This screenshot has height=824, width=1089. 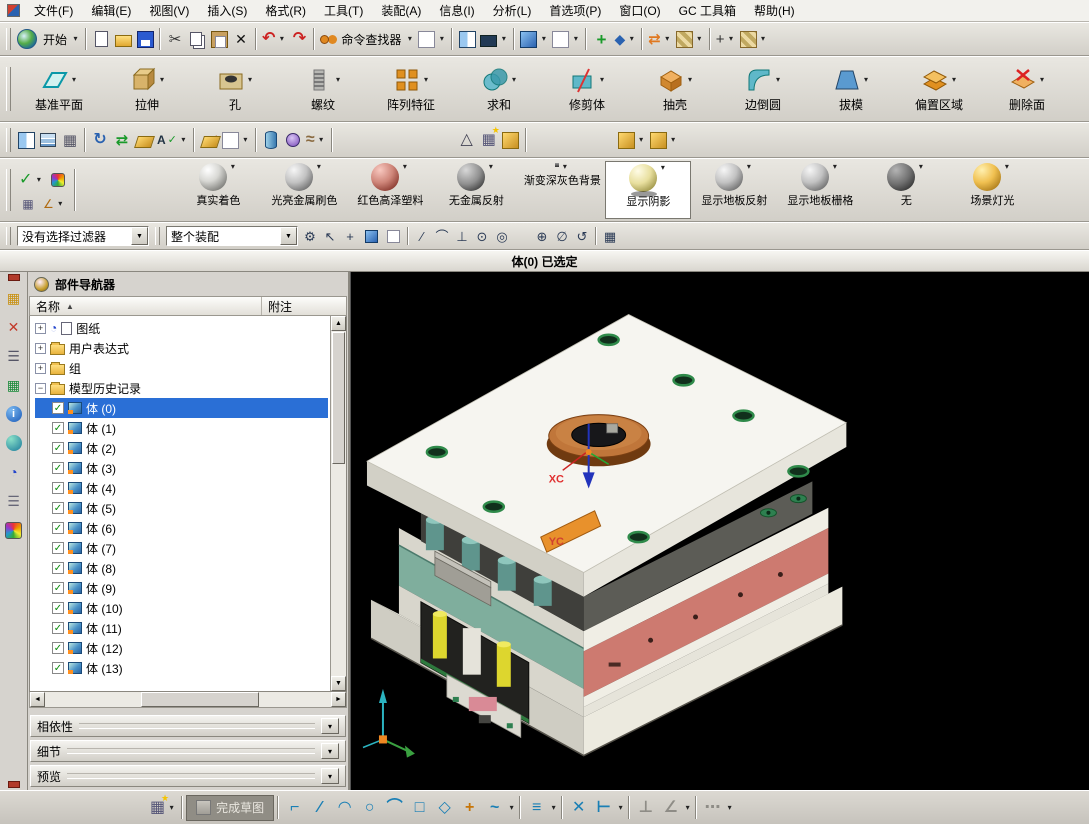 I want to click on orient-view-button: ↻, so click(x=100, y=140).